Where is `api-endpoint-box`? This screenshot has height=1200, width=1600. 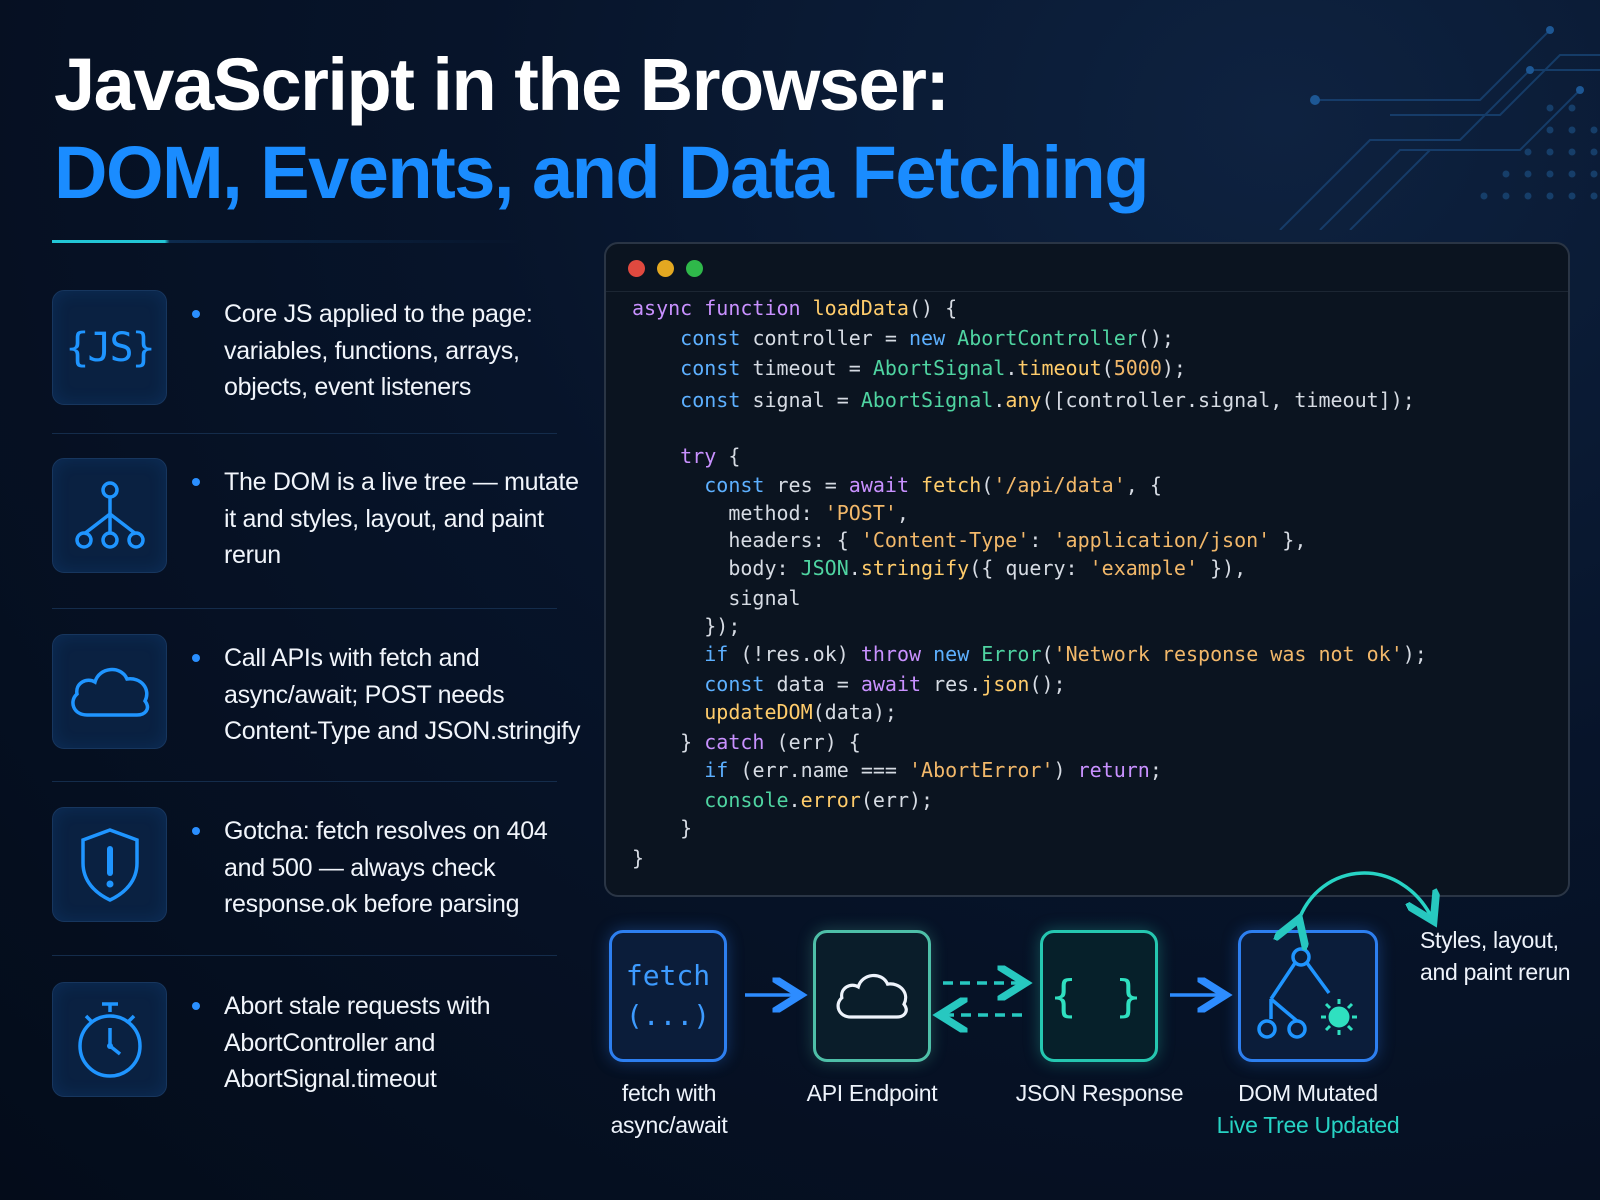
api-endpoint-box is located at coordinates (872, 996).